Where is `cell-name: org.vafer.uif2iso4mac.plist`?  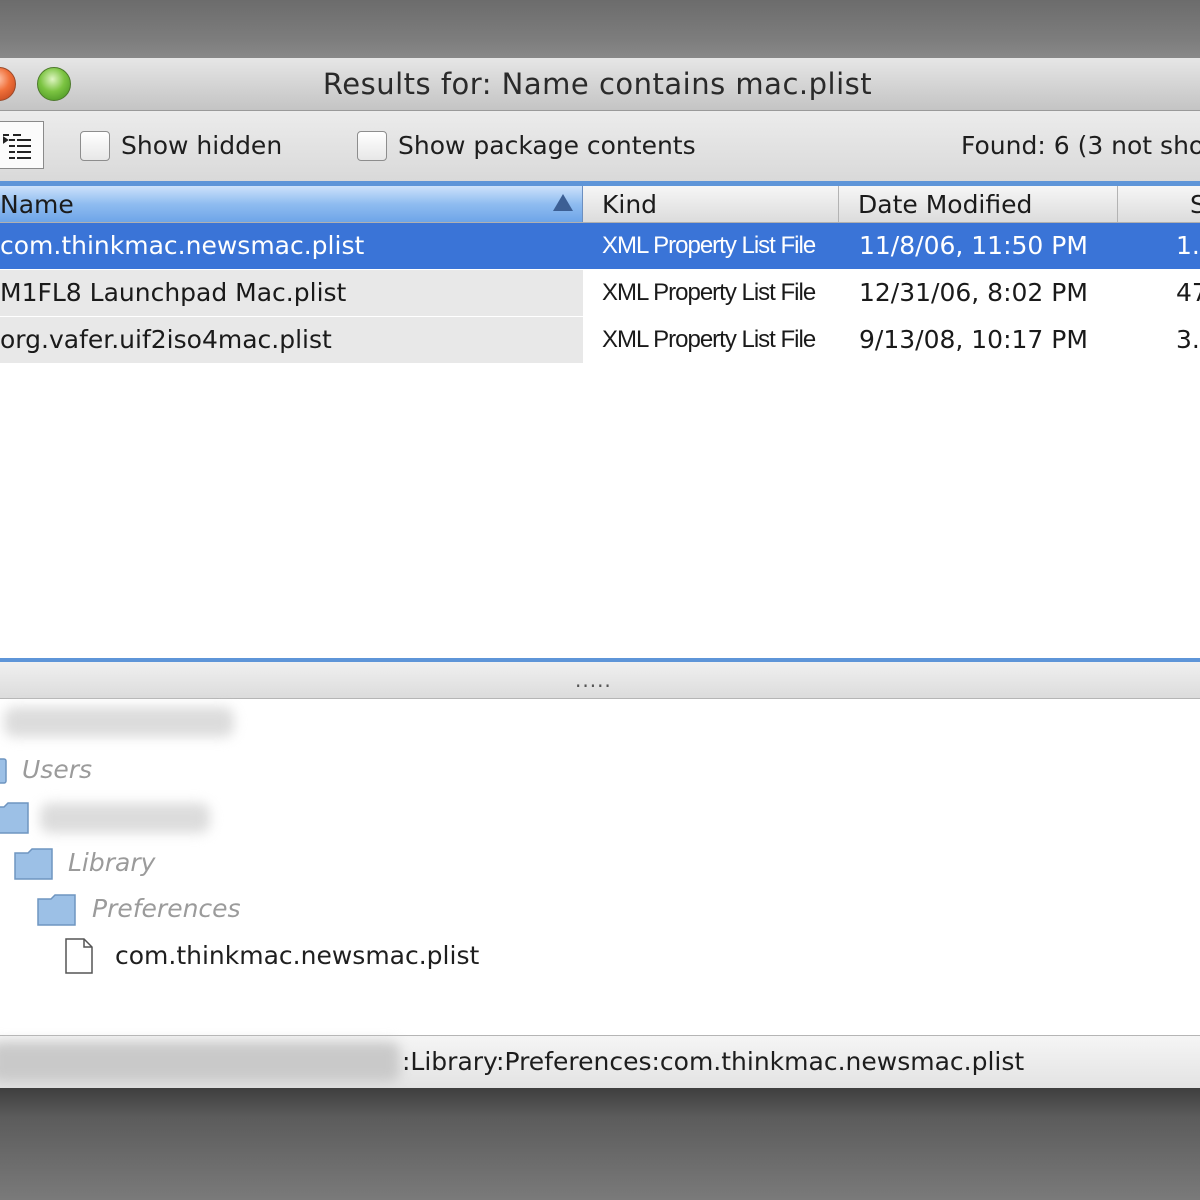 cell-name: org.vafer.uif2iso4mac.plist is located at coordinates (291, 340).